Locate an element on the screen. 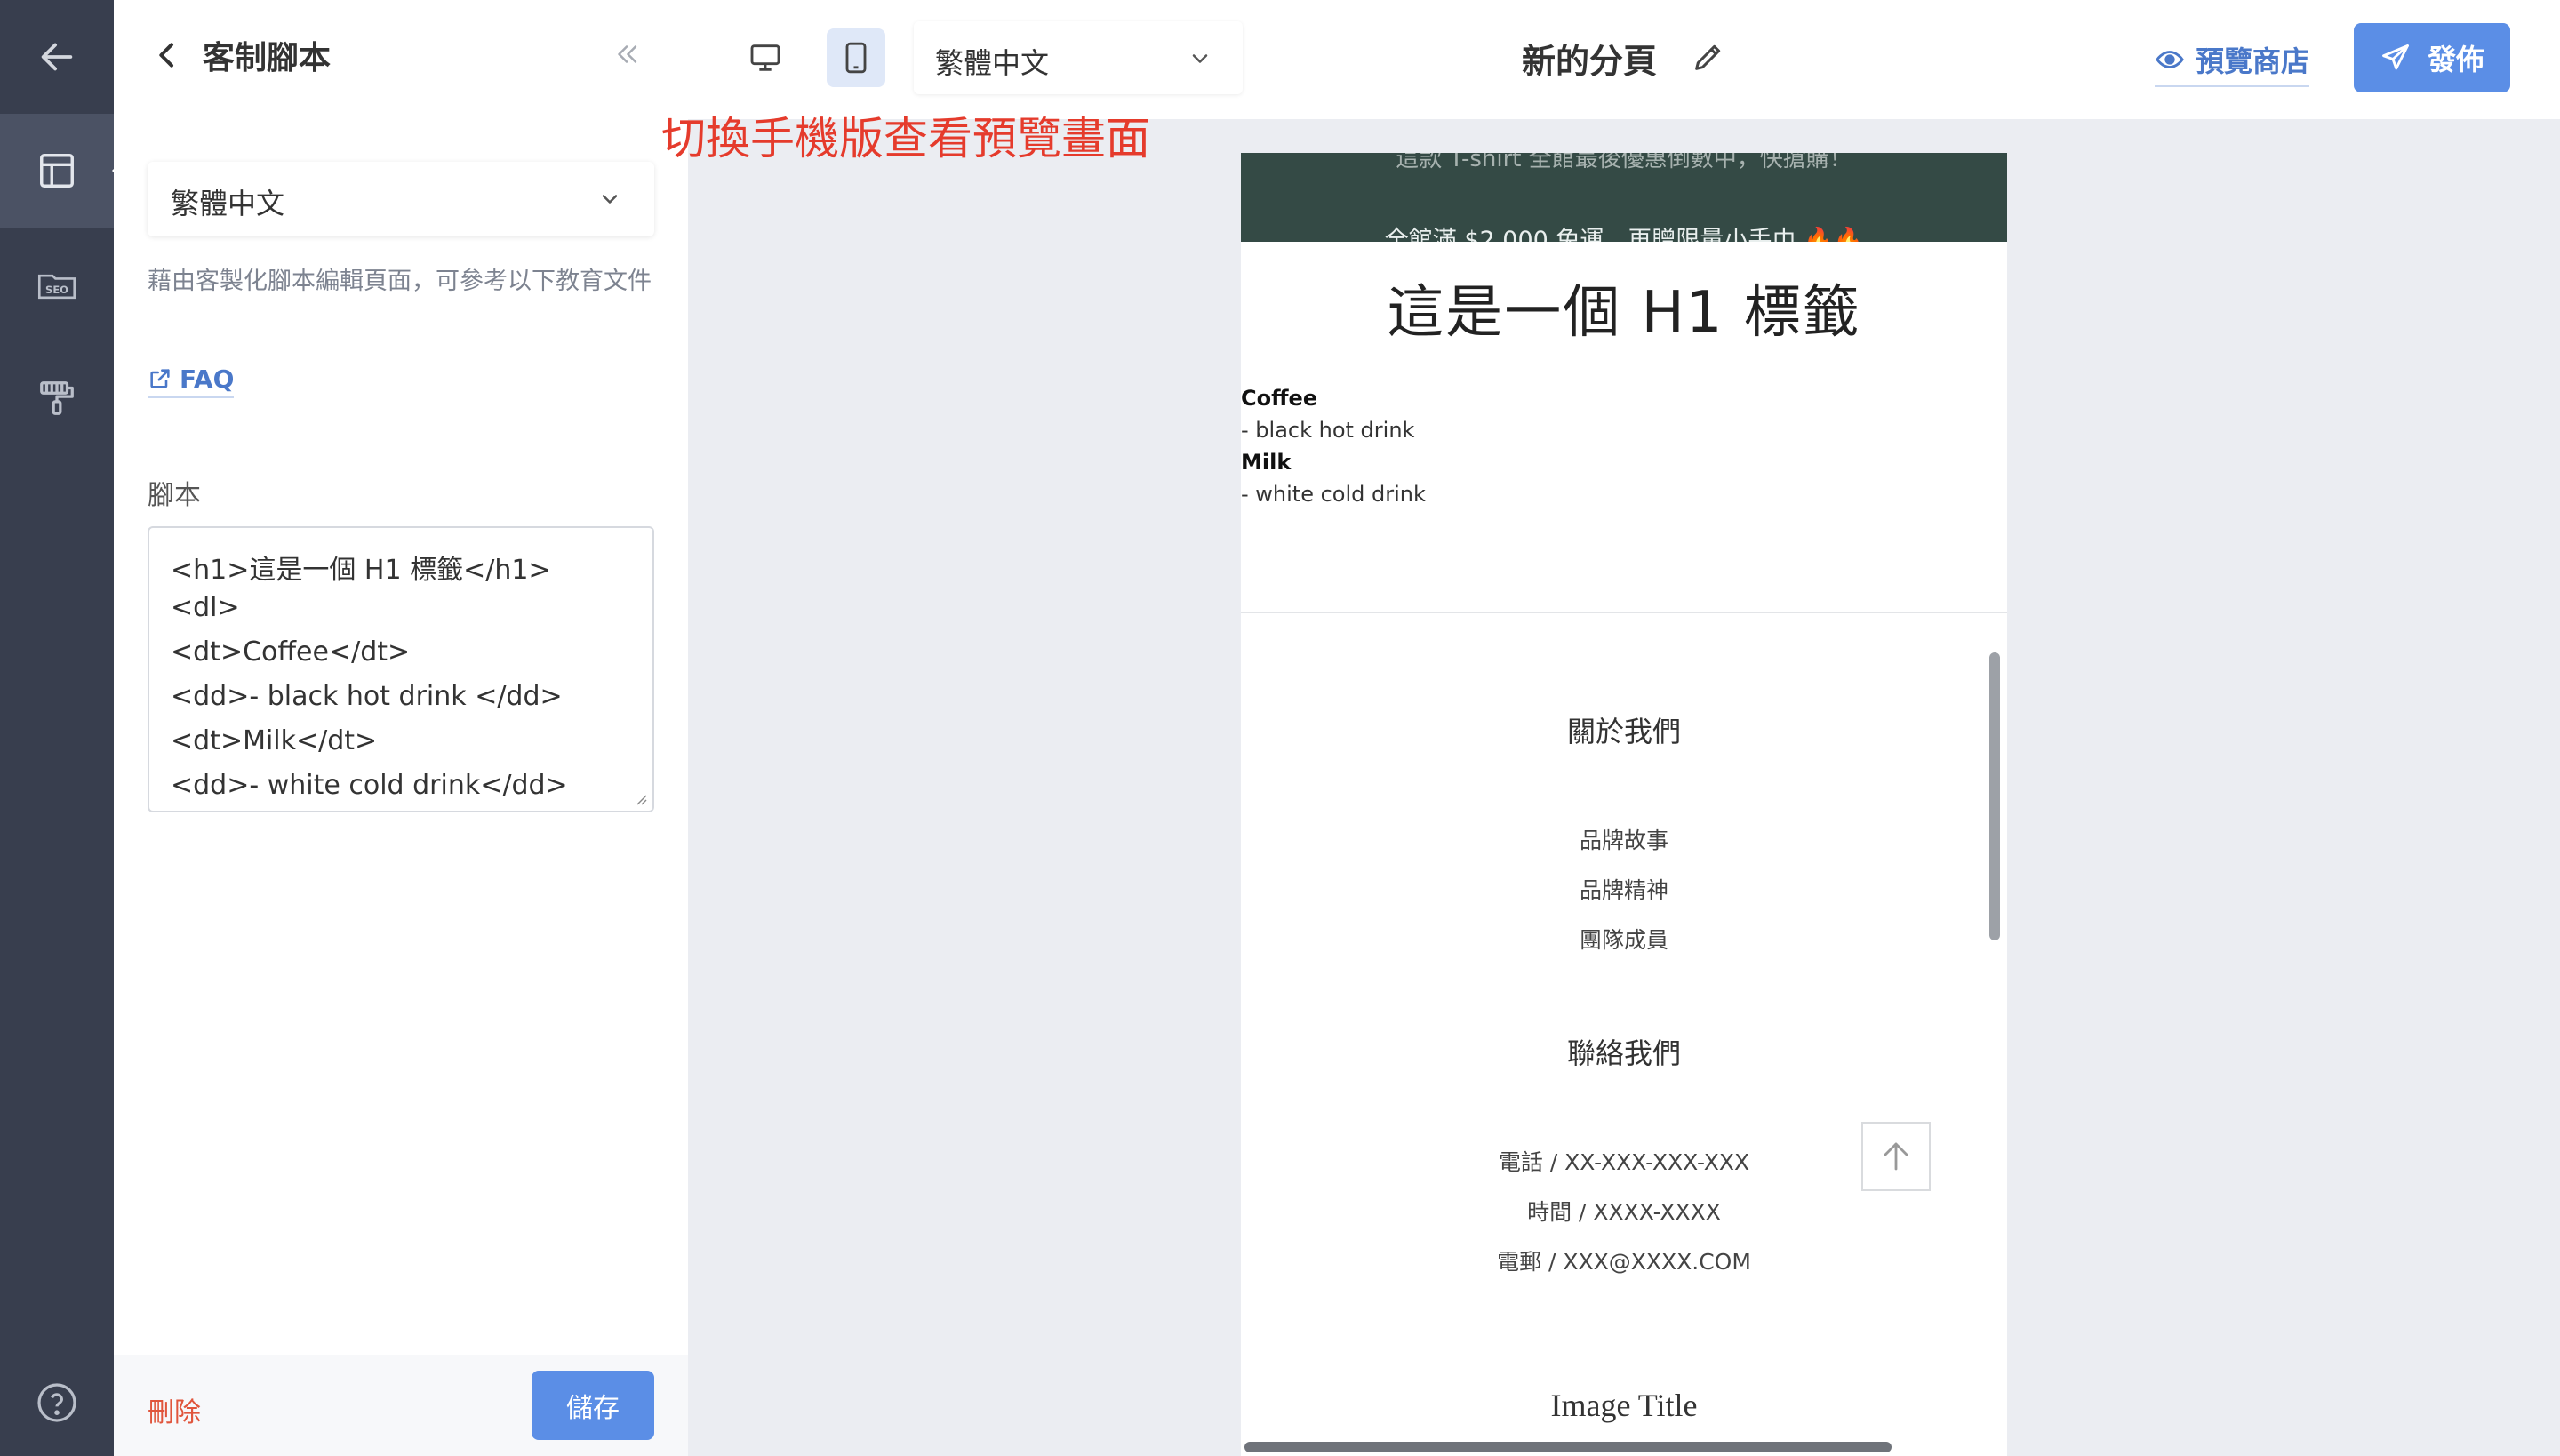 The width and height of the screenshot is (2560, 1456). mobile-view-button is located at coordinates (856, 57).